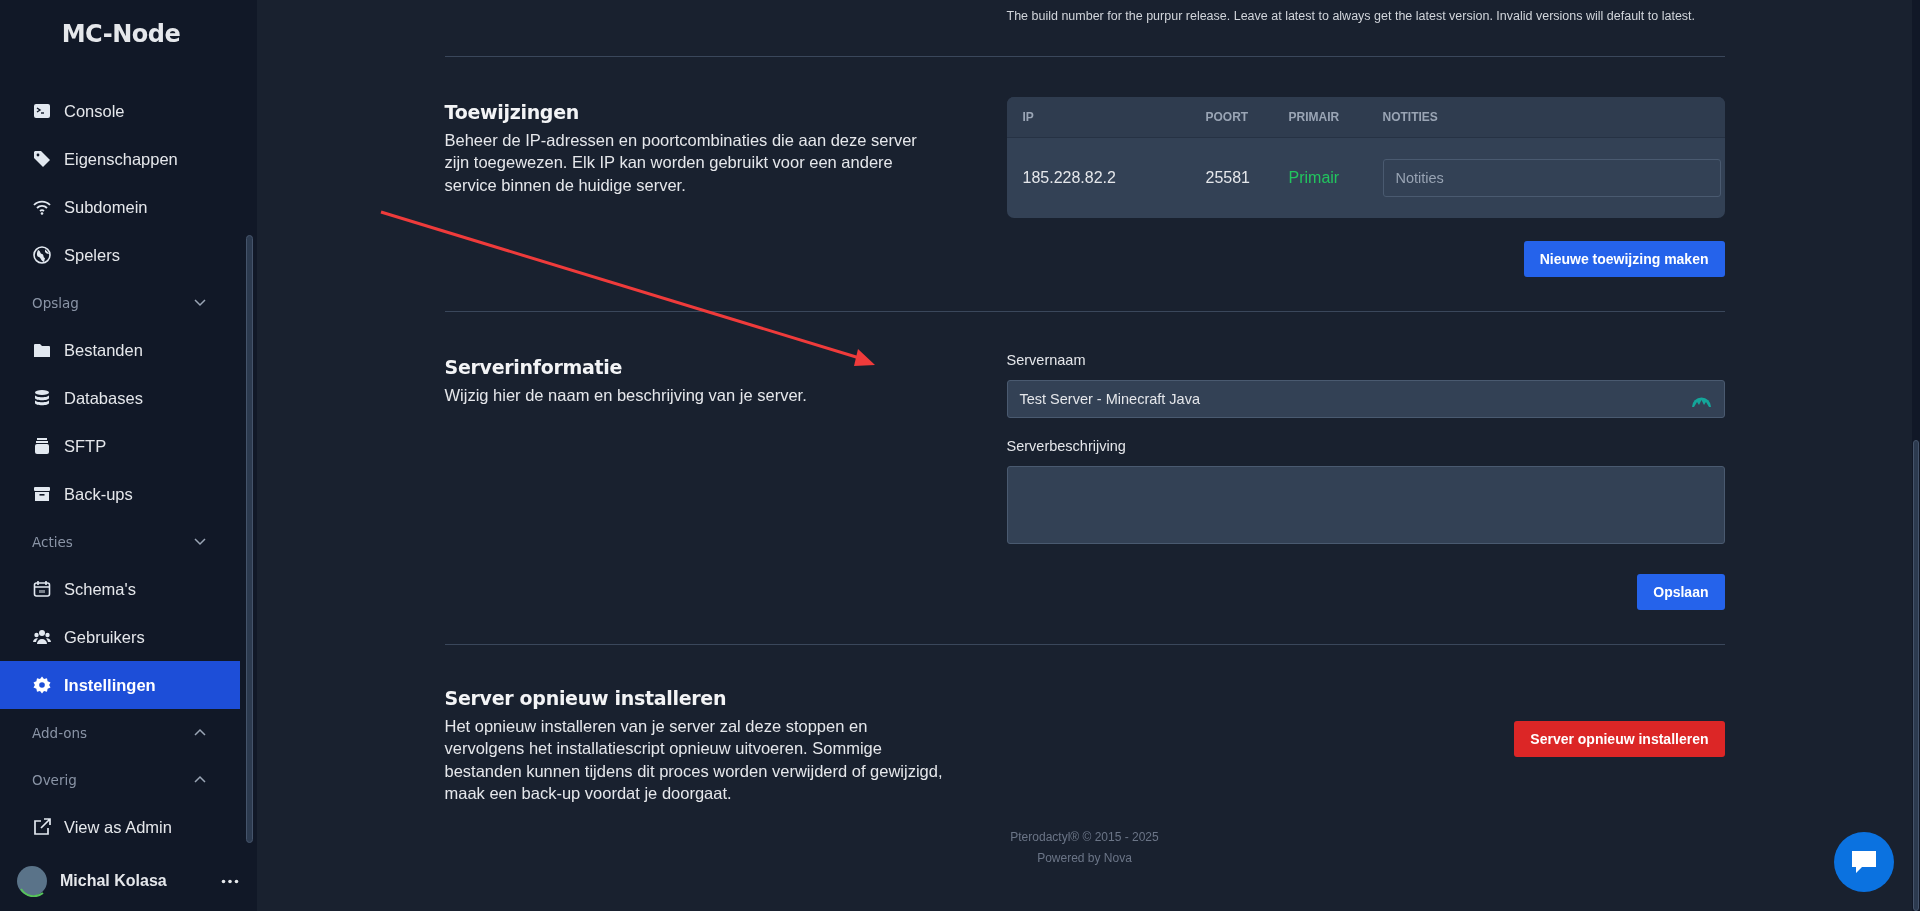  What do you see at coordinates (1681, 591) in the screenshot?
I see `save-button: Opslaan` at bounding box center [1681, 591].